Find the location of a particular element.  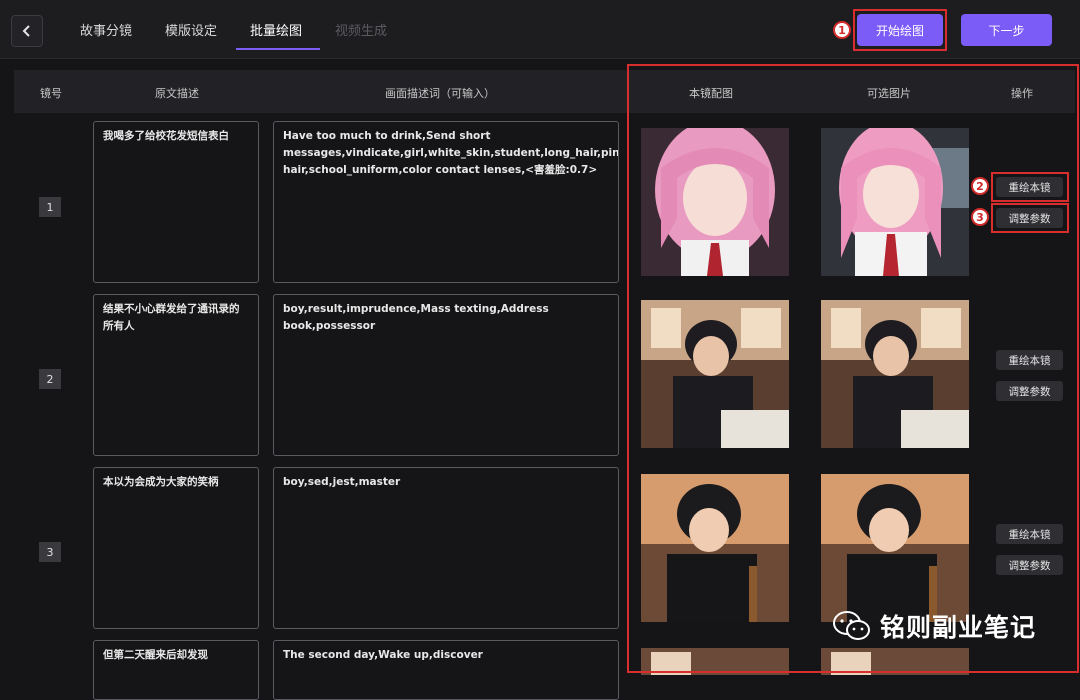

prompt-input: boy,sed,jest,master is located at coordinates (446, 548).